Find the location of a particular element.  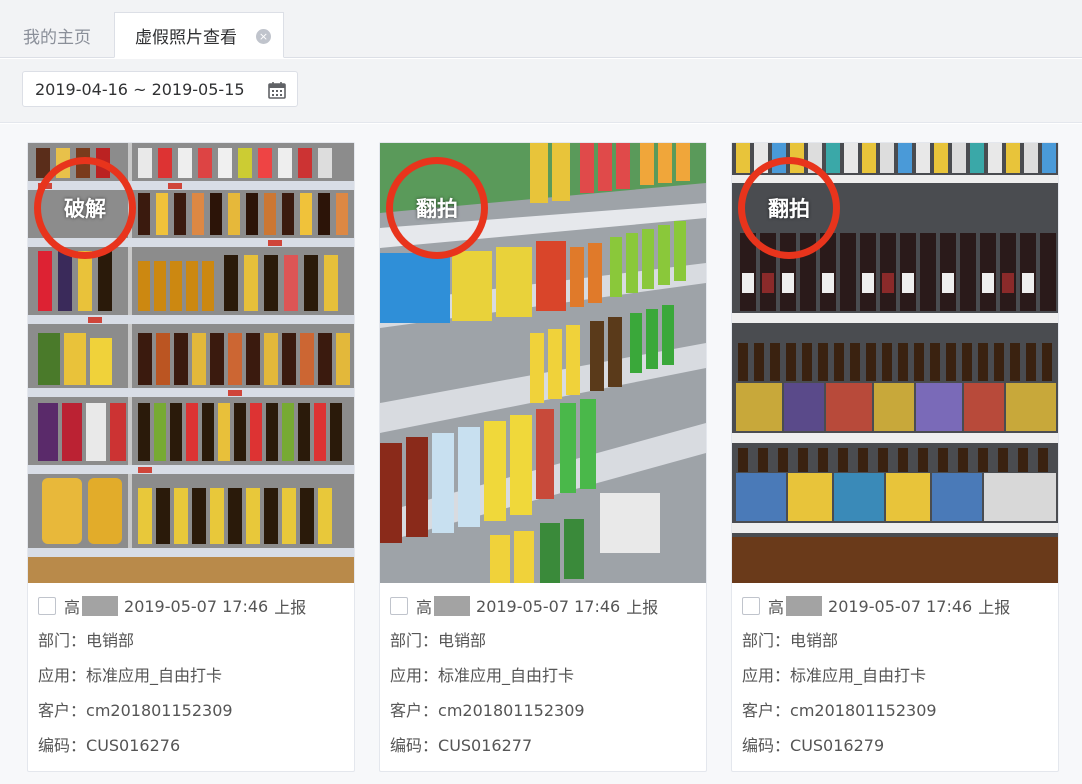

tab-fake-photo-view-label: 虚假照片查看 is located at coordinates (186, 37).